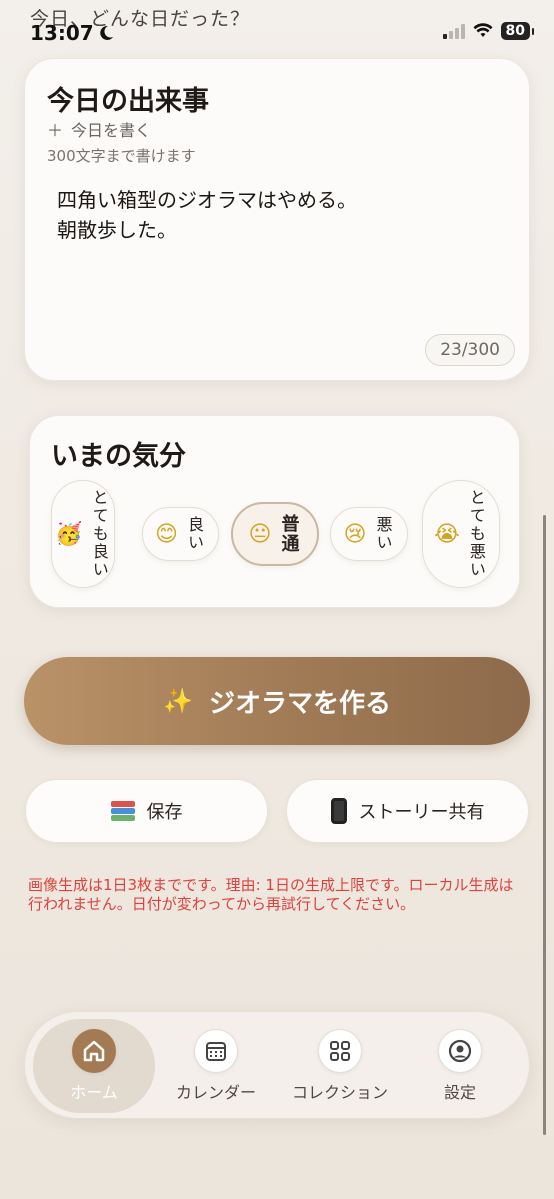  What do you see at coordinates (180, 534) in the screenshot?
I see `mood-option-good: 😊 良い` at bounding box center [180, 534].